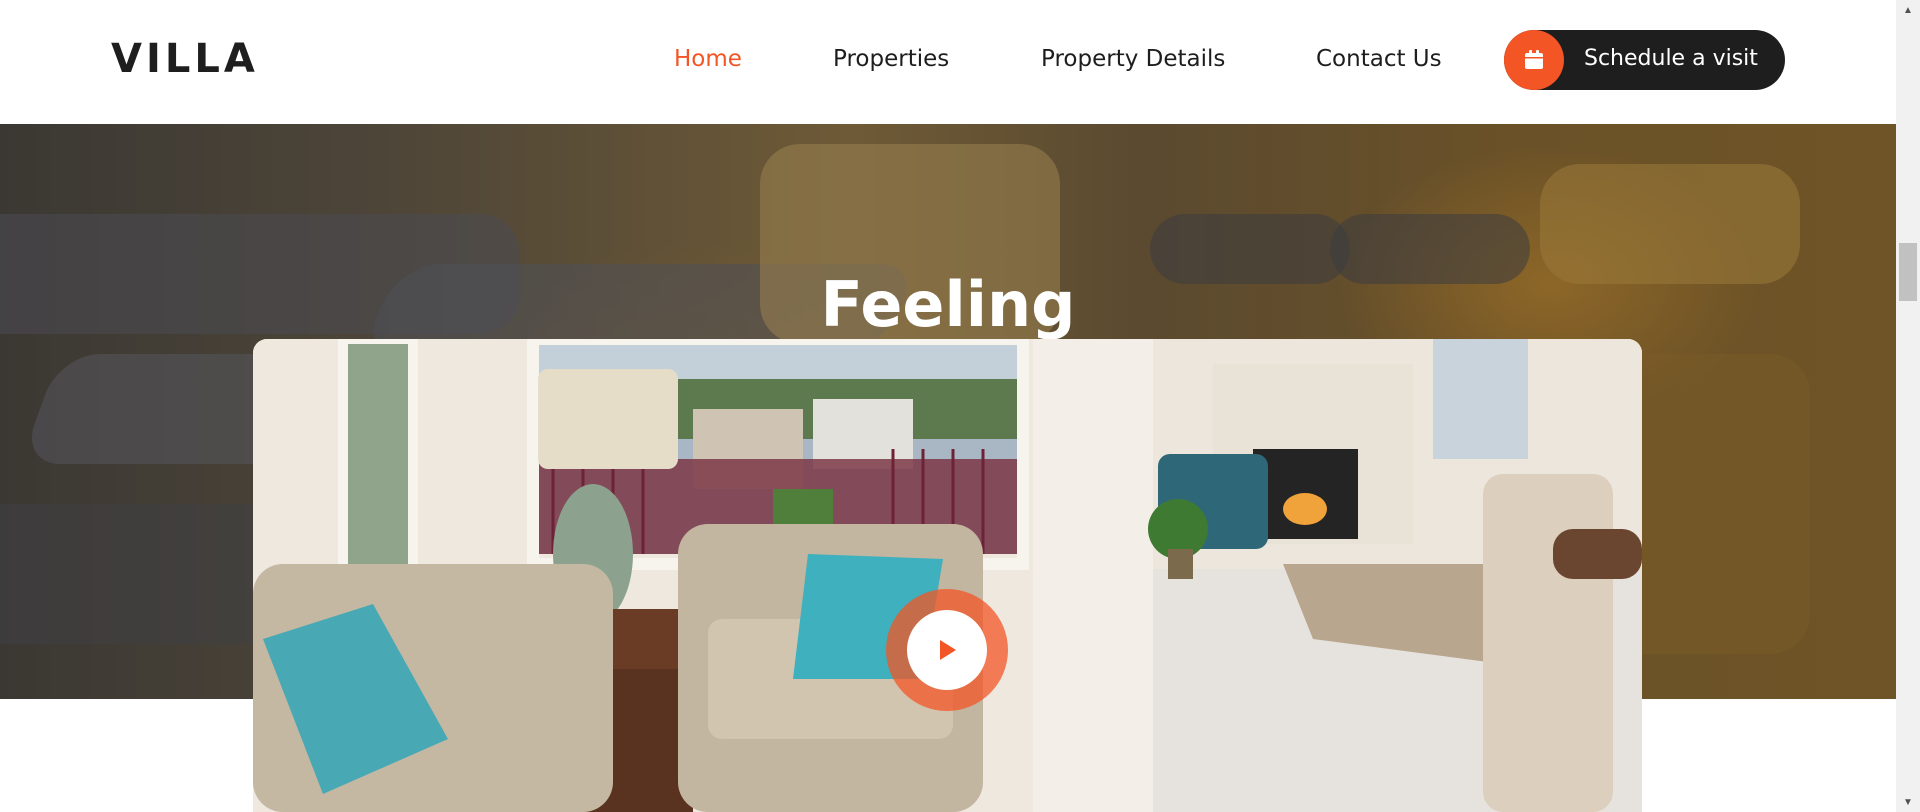 The width and height of the screenshot is (1920, 812). Describe the element at coordinates (185, 59) in the screenshot. I see `site-logo: VILLA` at that location.